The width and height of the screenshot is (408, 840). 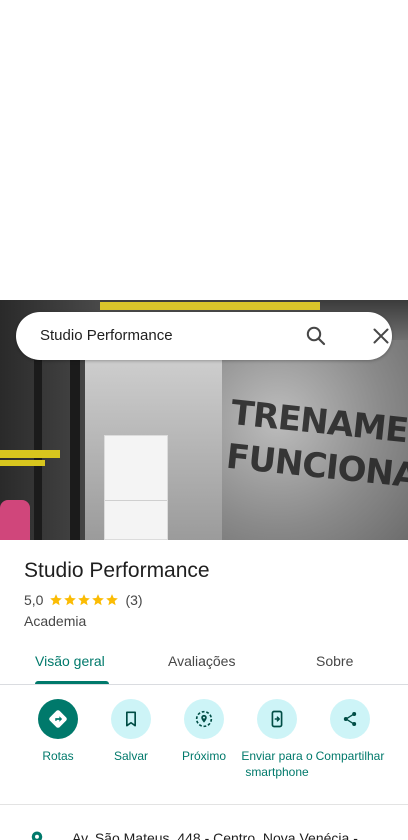 I want to click on tab-reviews: Avaliações, so click(x=201, y=661).